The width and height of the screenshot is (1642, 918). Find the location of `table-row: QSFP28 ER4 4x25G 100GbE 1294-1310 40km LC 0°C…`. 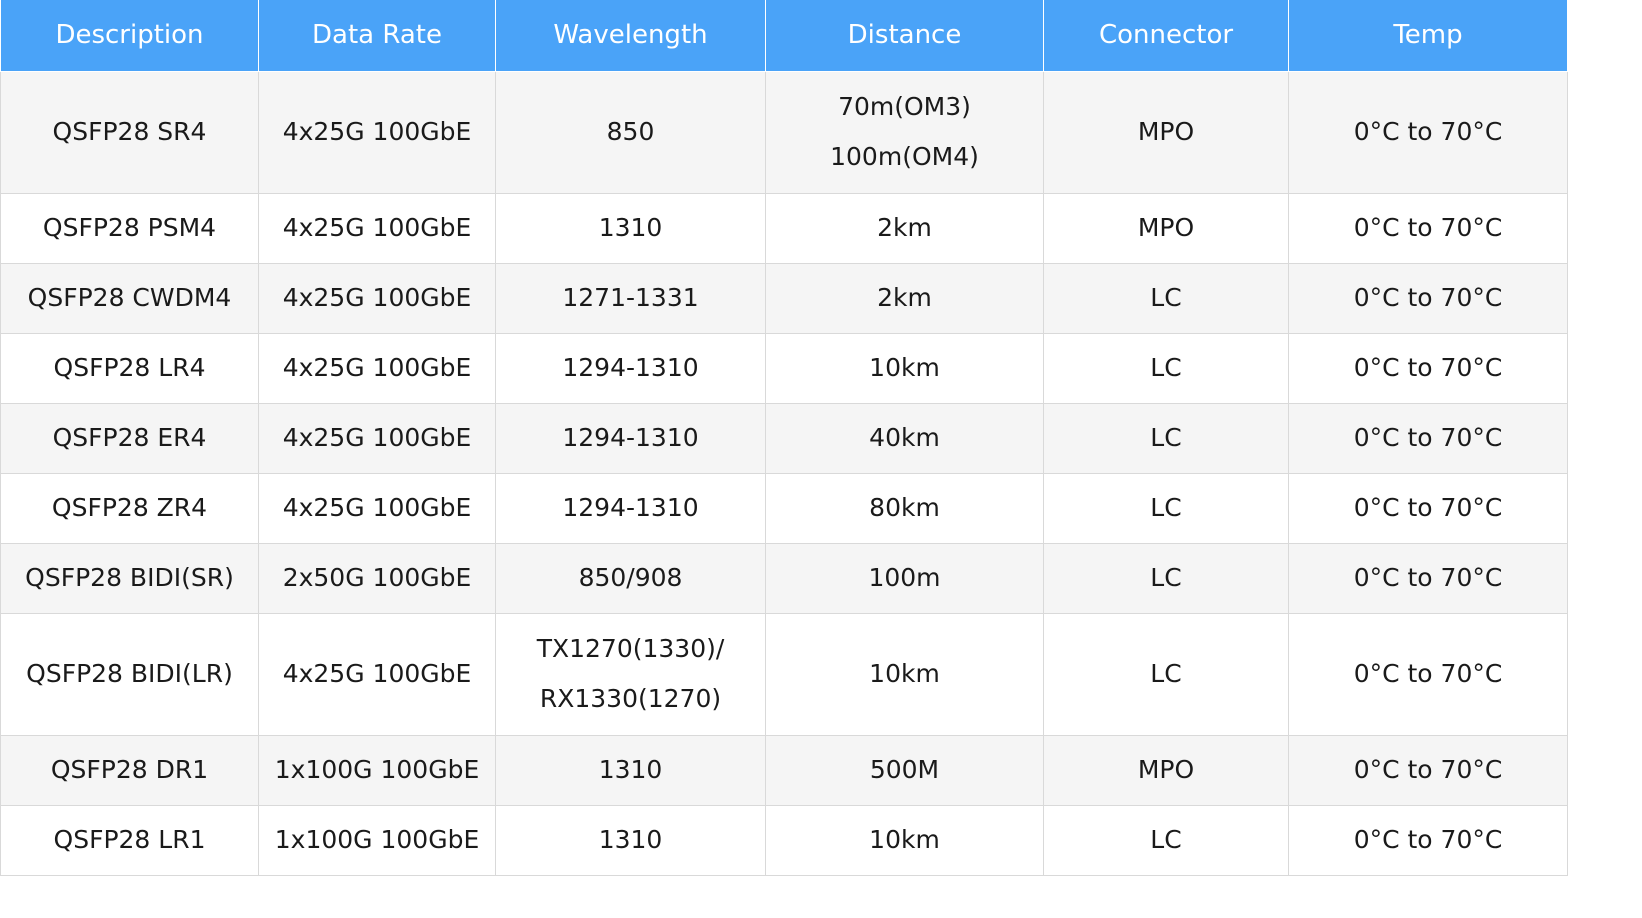

table-row: QSFP28 ER4 4x25G 100GbE 1294-1310 40km LC 0°C… is located at coordinates (784, 438).